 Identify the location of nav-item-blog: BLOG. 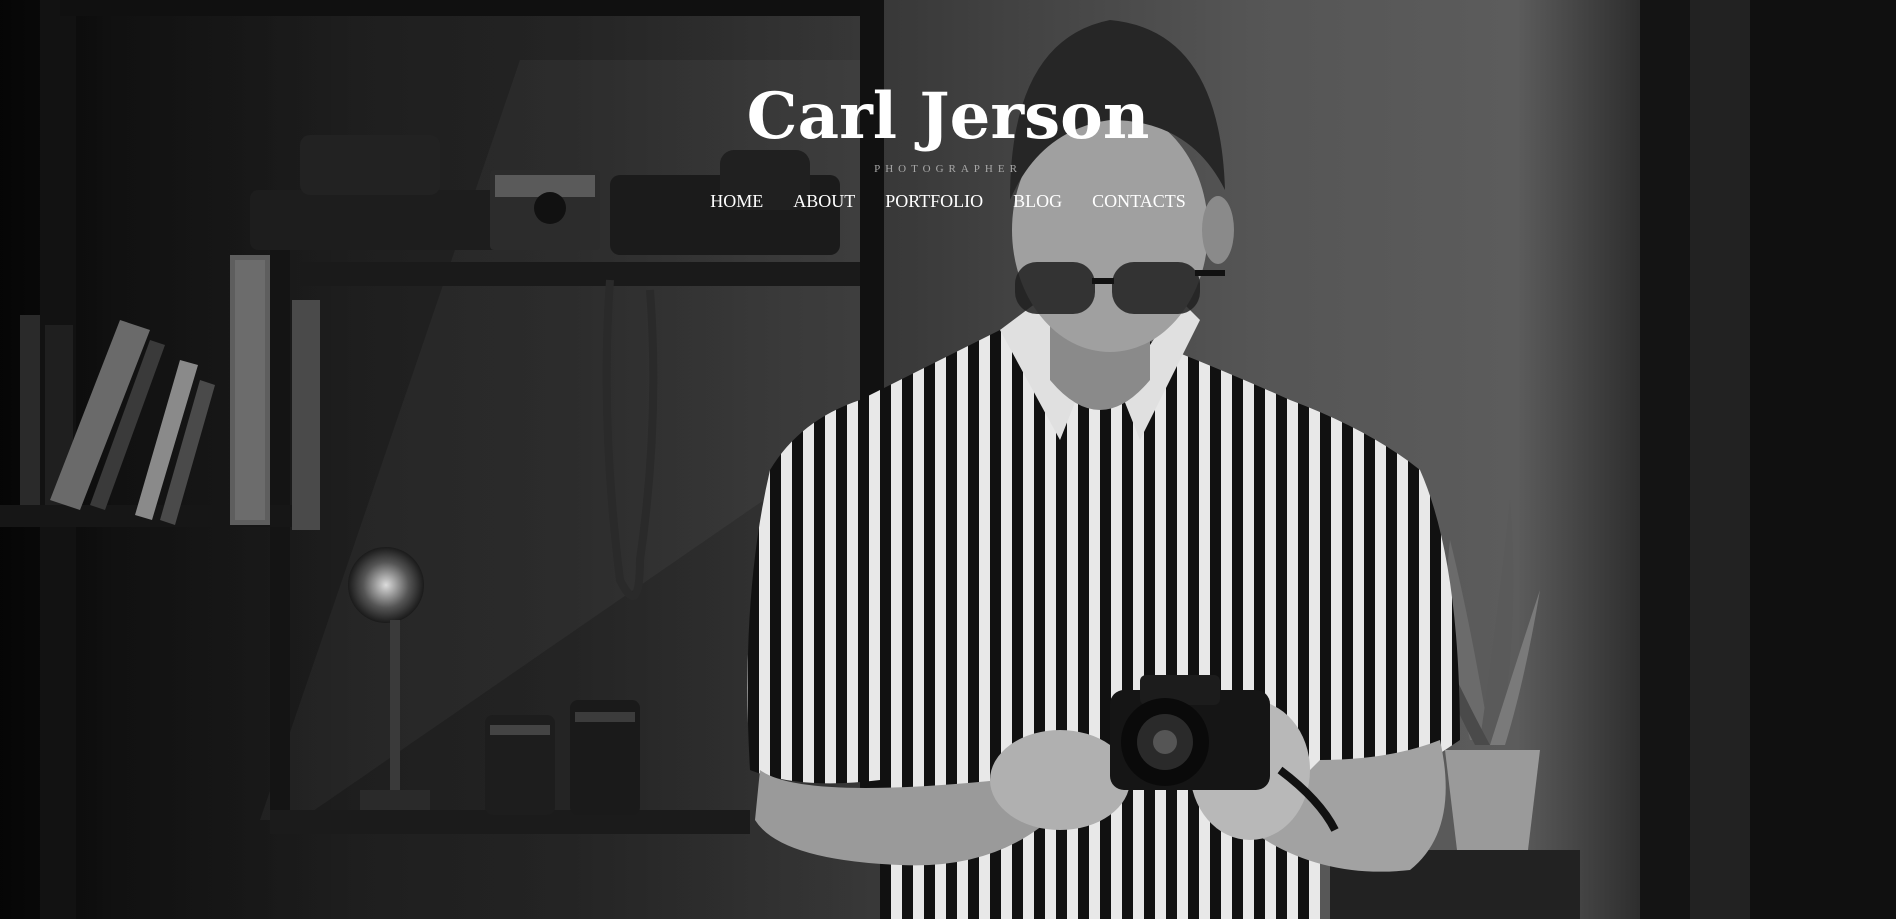
(1037, 201).